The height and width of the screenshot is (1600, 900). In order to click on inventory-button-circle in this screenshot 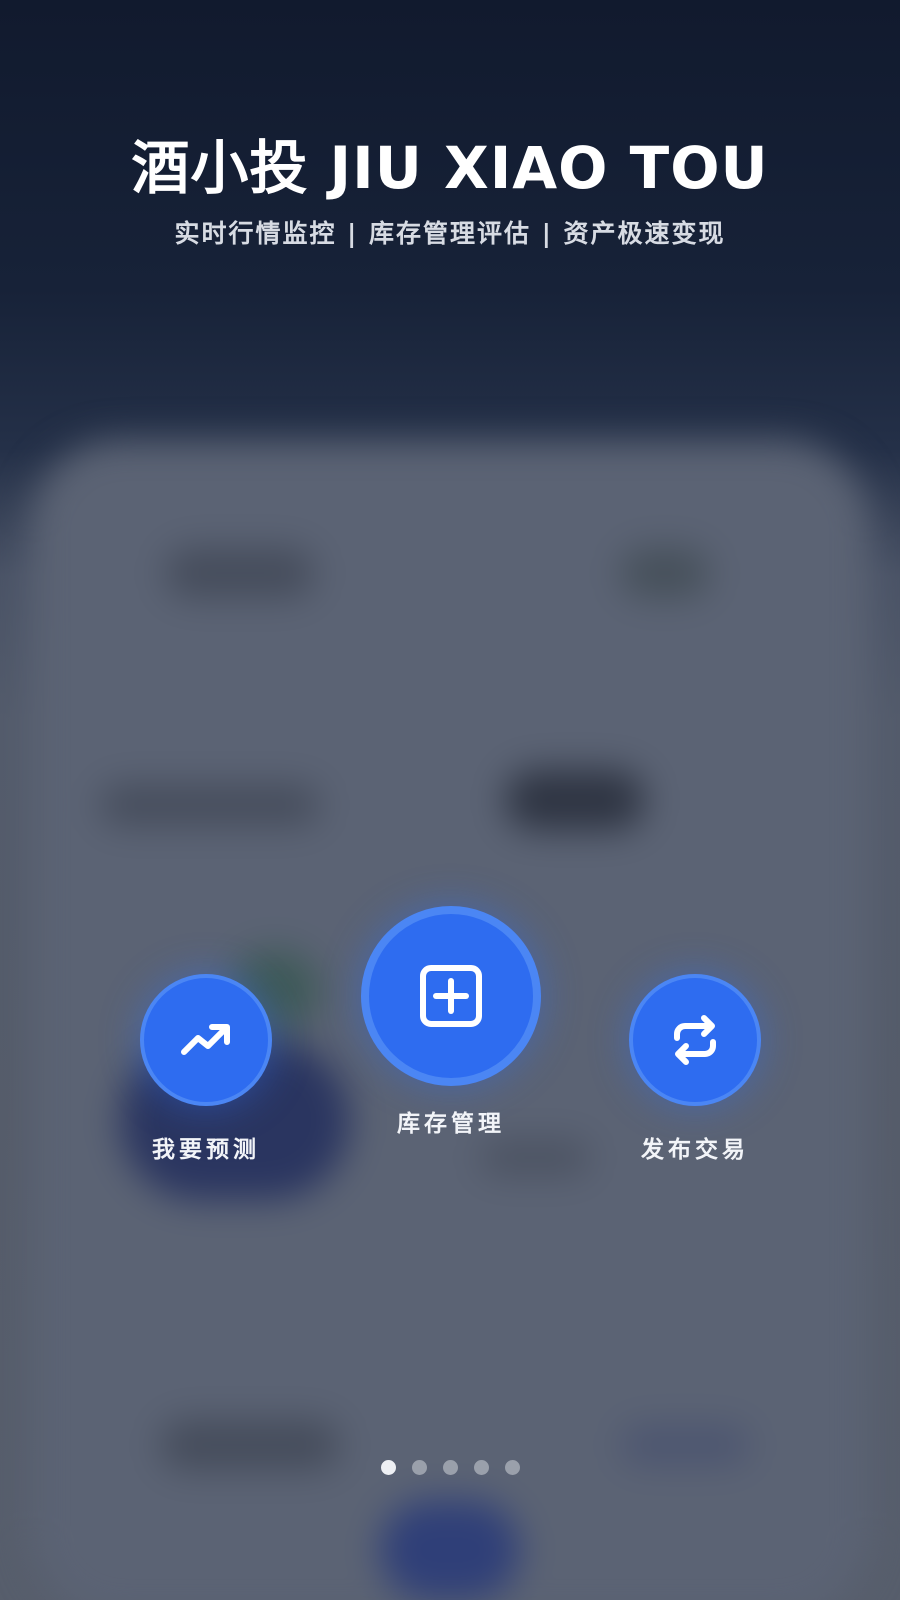, I will do `click(451, 996)`.